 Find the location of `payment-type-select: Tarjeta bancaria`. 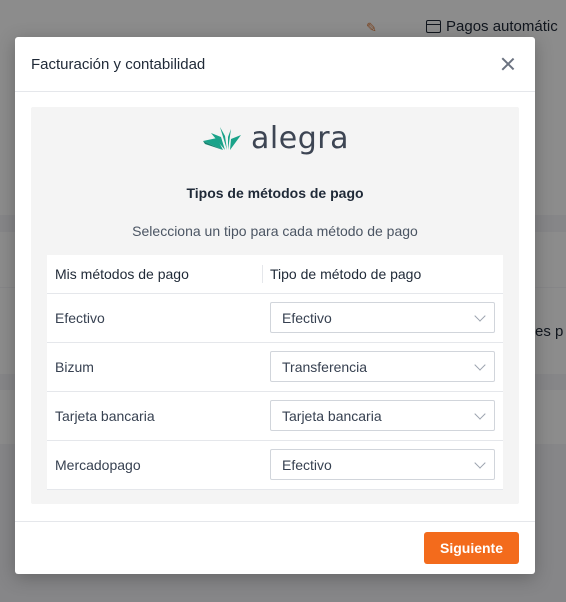

payment-type-select: Tarjeta bancaria is located at coordinates (382, 415).